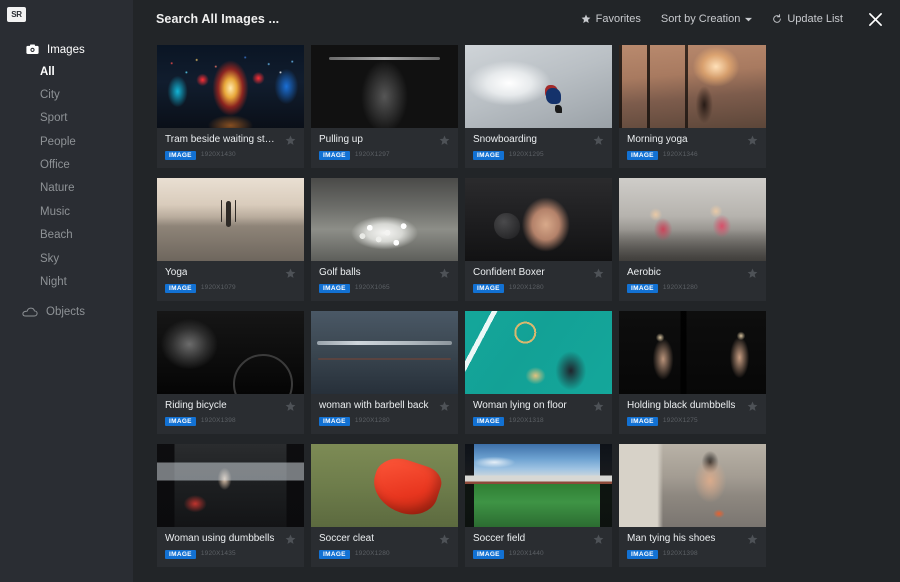 This screenshot has height=582, width=900. Describe the element at coordinates (66, 211) in the screenshot. I see `sidebar-item-music: Music` at that location.